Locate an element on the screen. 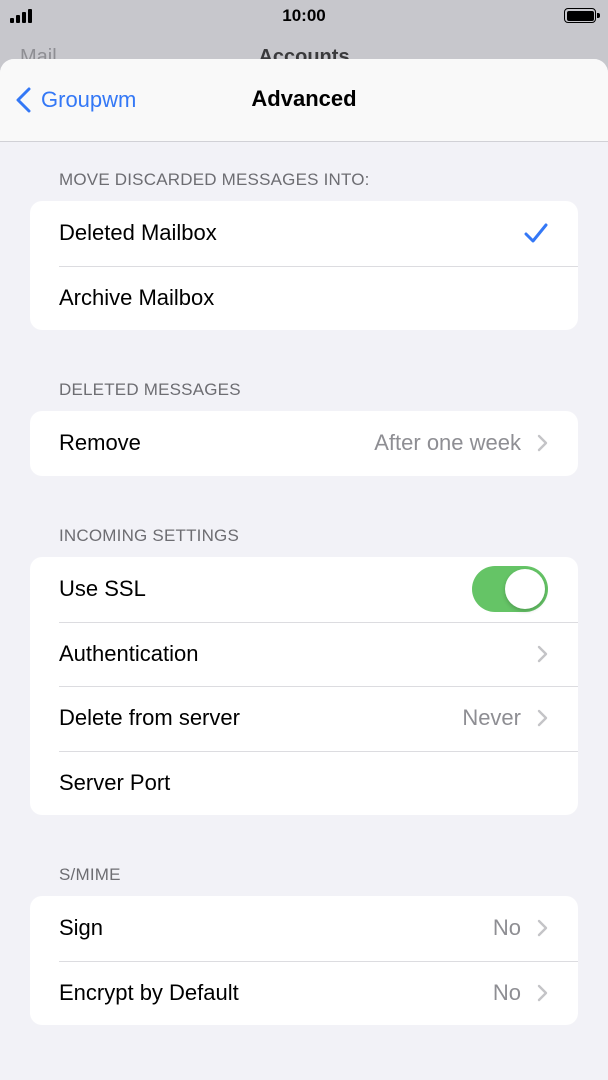  remove-row: Remove After one week is located at coordinates (304, 443).